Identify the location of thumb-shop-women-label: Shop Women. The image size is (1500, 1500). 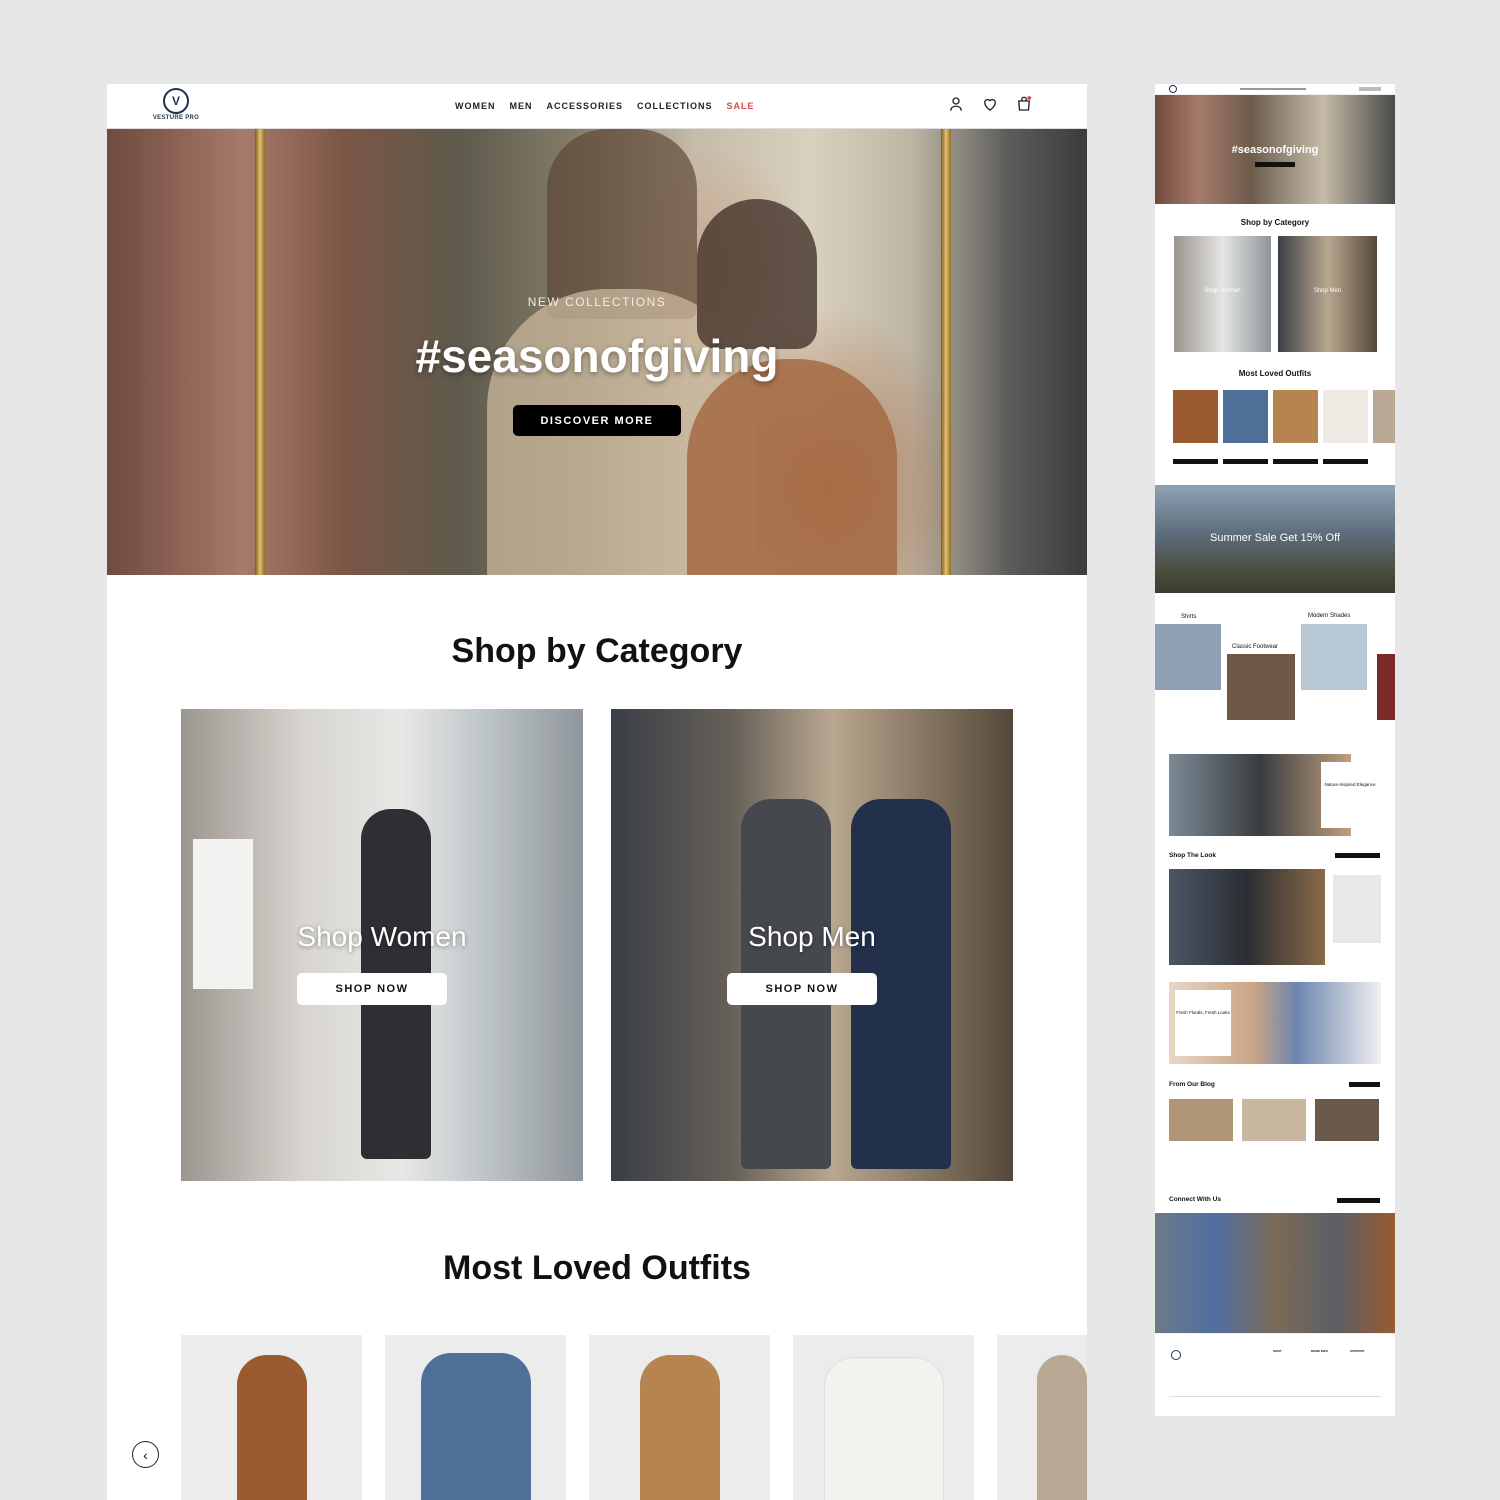
(1222, 291).